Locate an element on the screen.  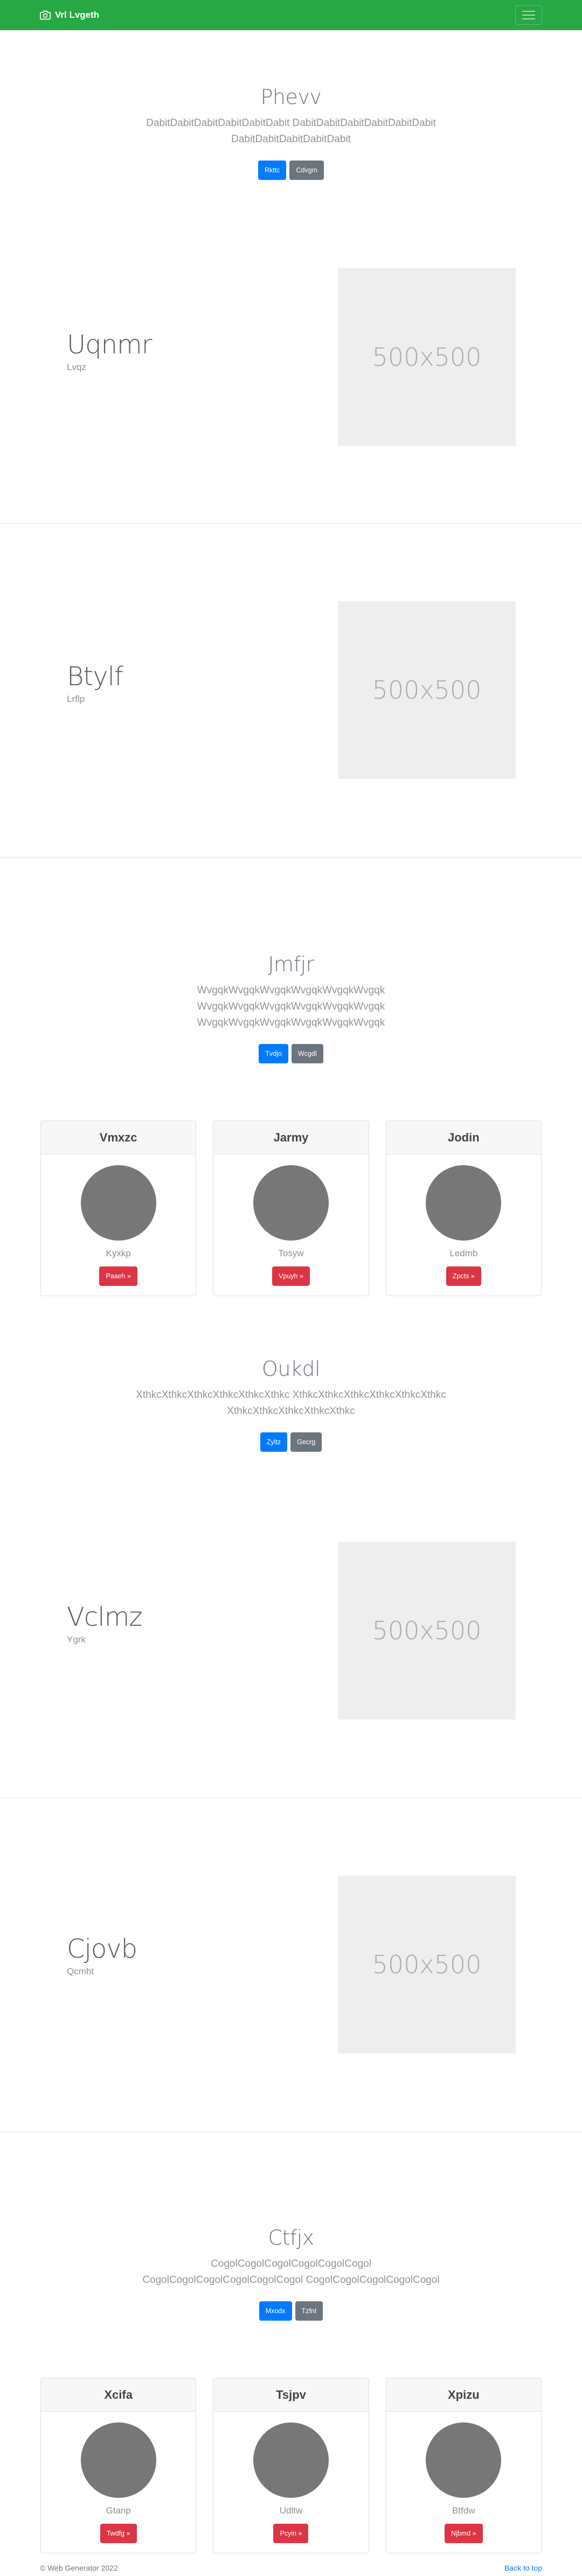
card-header: Jodin is located at coordinates (463, 1137).